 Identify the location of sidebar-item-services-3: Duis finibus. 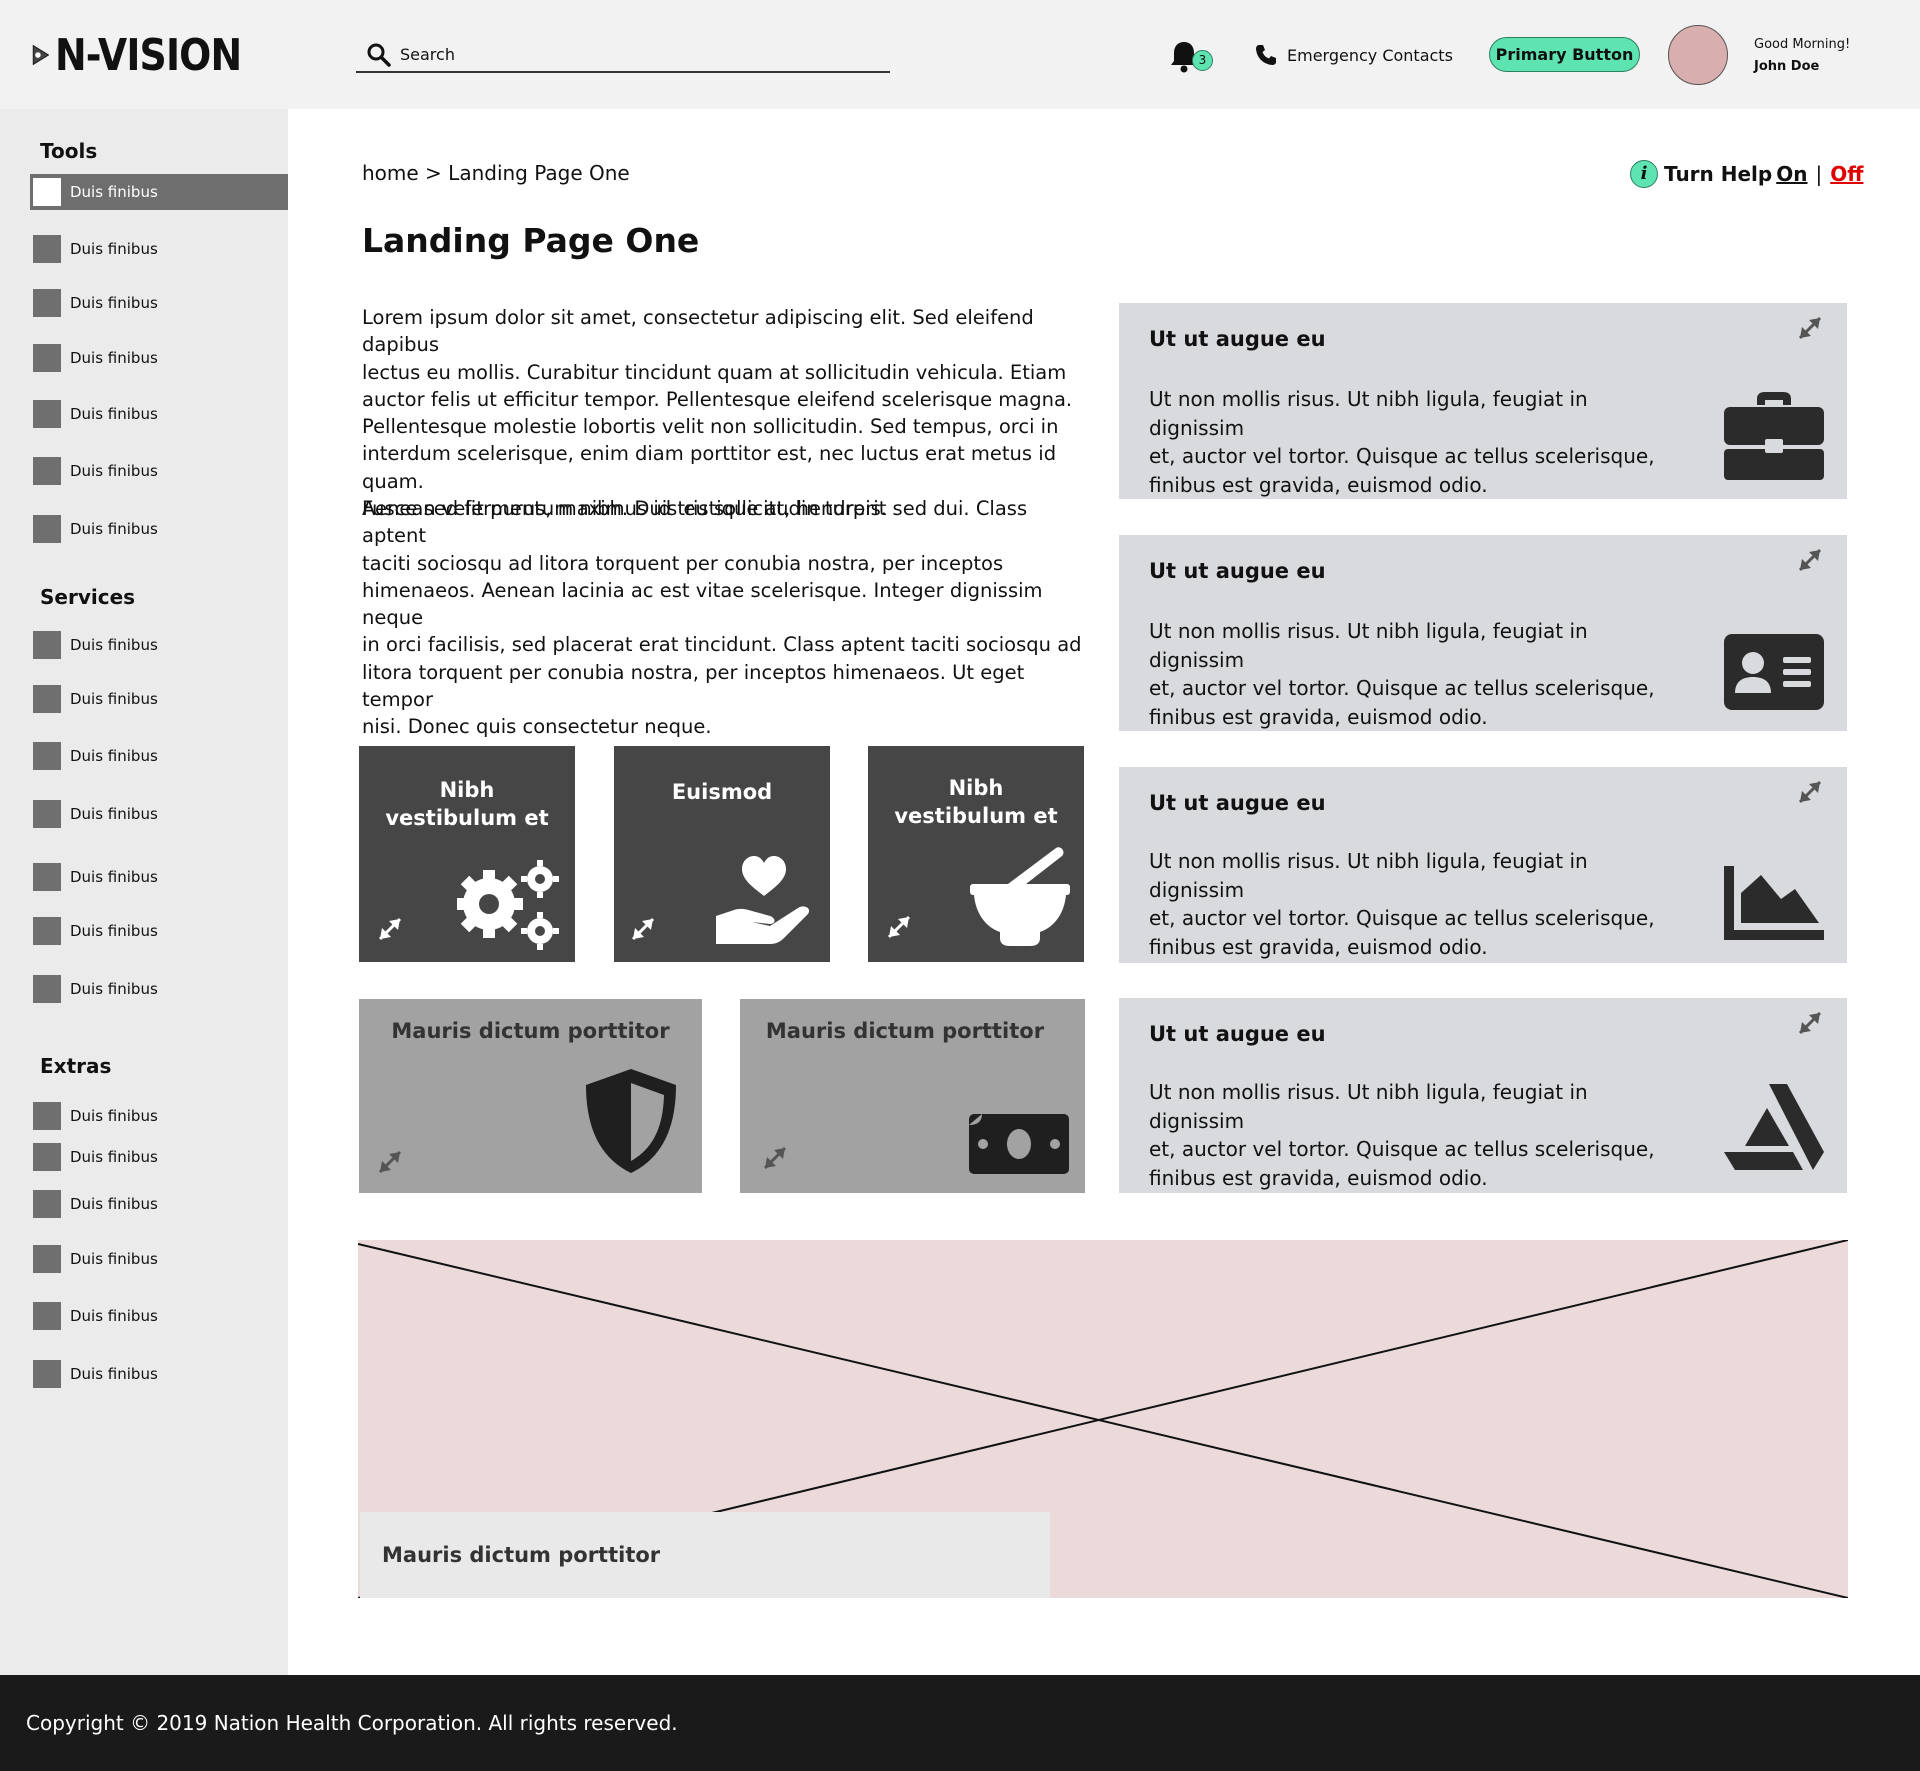
(159, 756).